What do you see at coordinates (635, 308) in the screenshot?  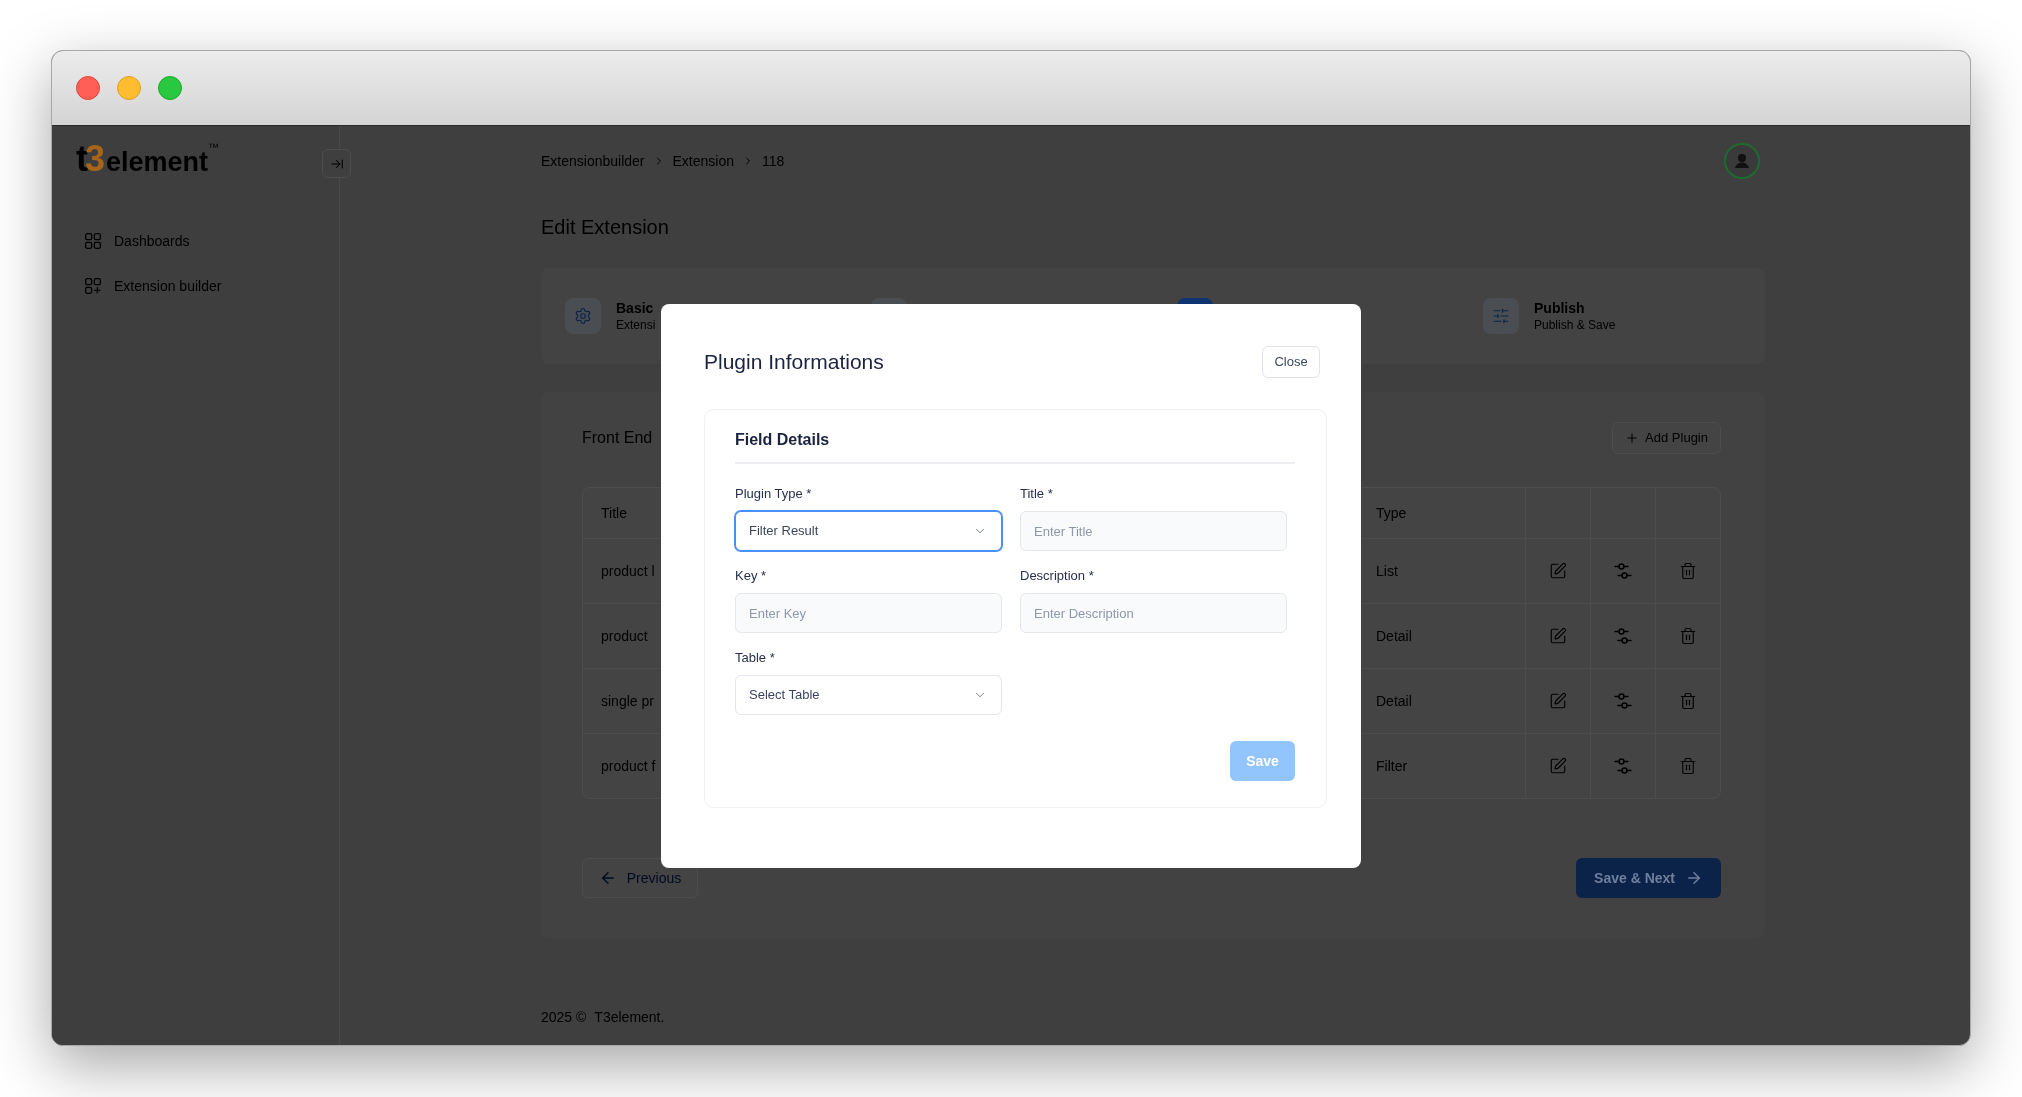 I see `step-title: Basic` at bounding box center [635, 308].